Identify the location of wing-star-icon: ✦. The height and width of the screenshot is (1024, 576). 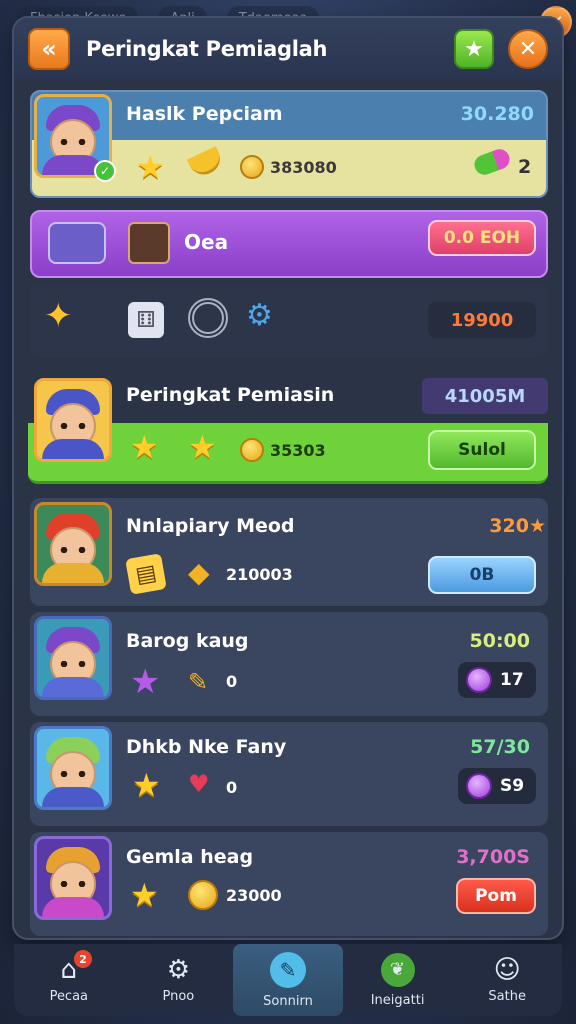
(58, 316).